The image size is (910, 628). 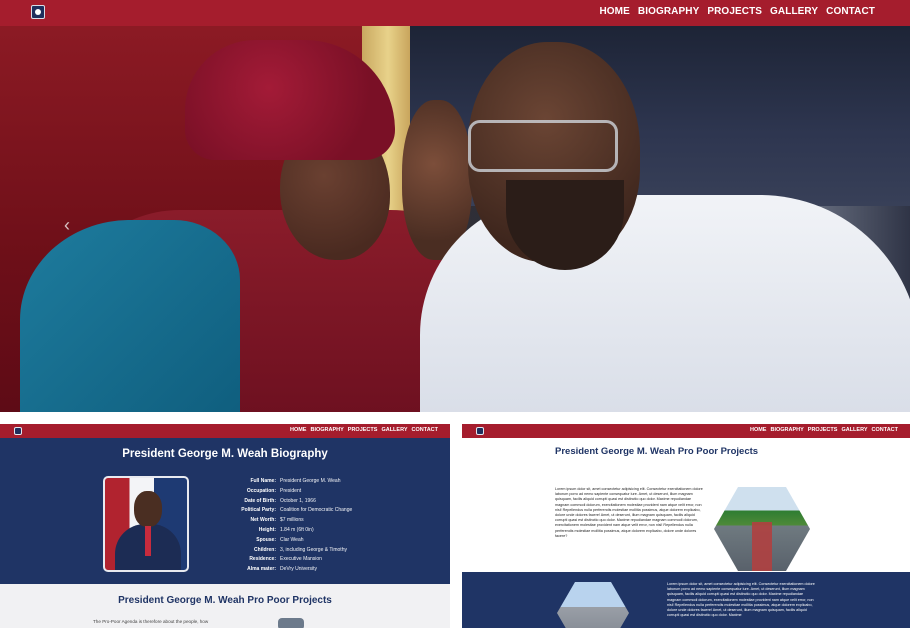 I want to click on fact-row: Alma mater: DeVry University, so click(x=282, y=569).